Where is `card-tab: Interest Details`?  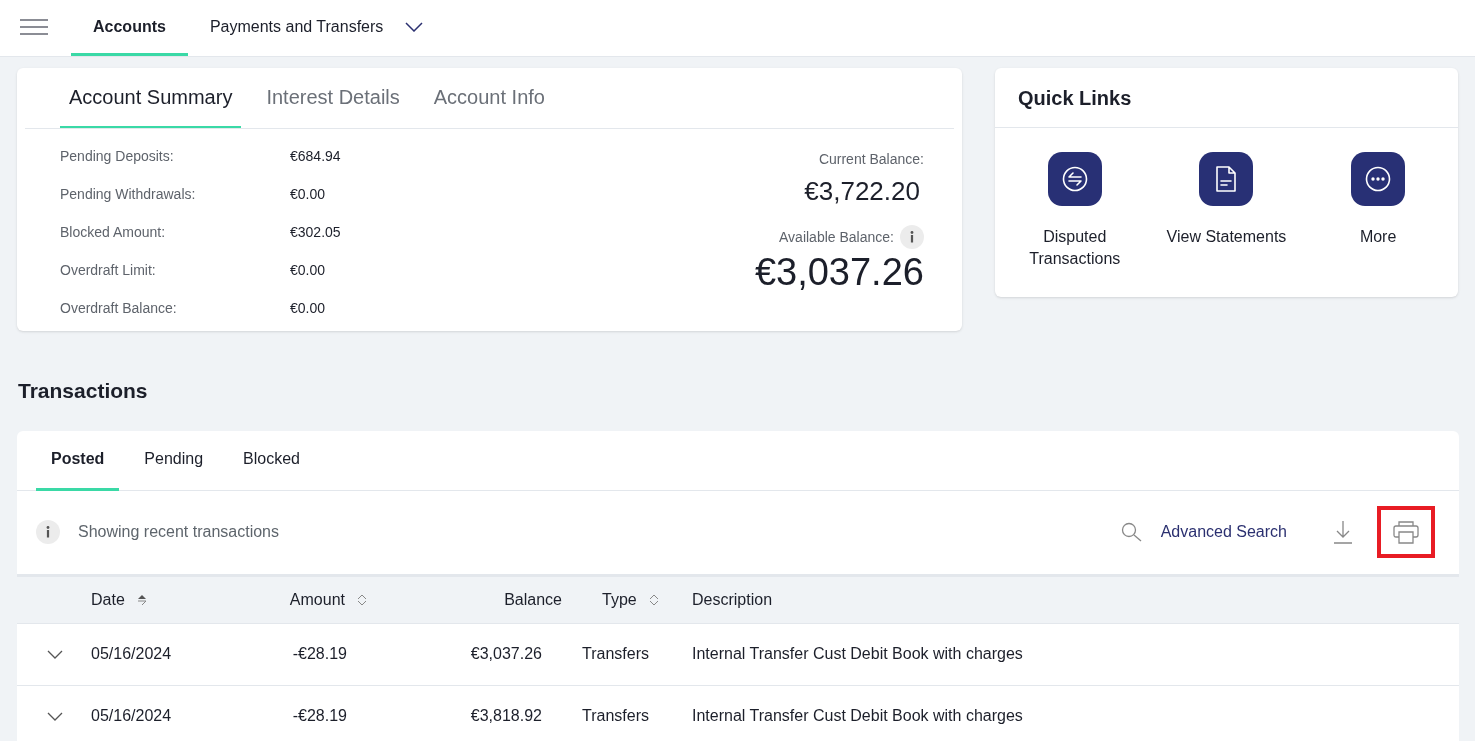 card-tab: Interest Details is located at coordinates (333, 98).